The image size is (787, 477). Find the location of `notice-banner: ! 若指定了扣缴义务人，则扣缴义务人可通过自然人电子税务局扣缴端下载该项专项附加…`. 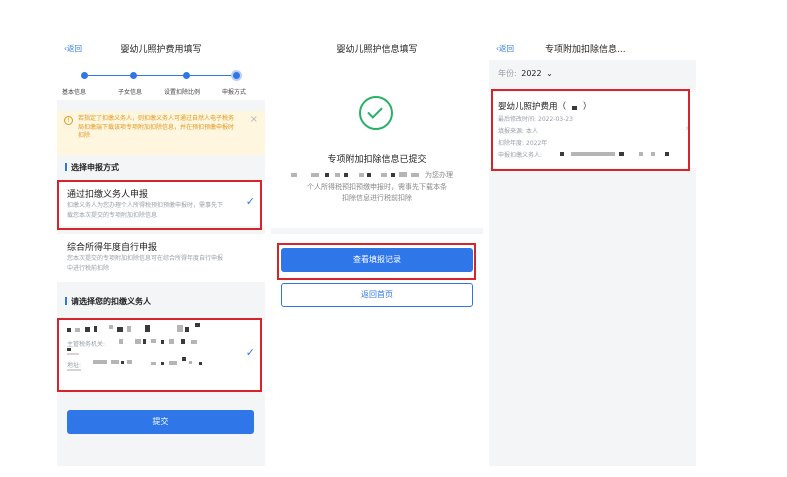

notice-banner: ! 若指定了扣缴义务人，则扣缴义务人可通过自然人电子税务局扣缴端下载该项专项附加… is located at coordinates (161, 133).